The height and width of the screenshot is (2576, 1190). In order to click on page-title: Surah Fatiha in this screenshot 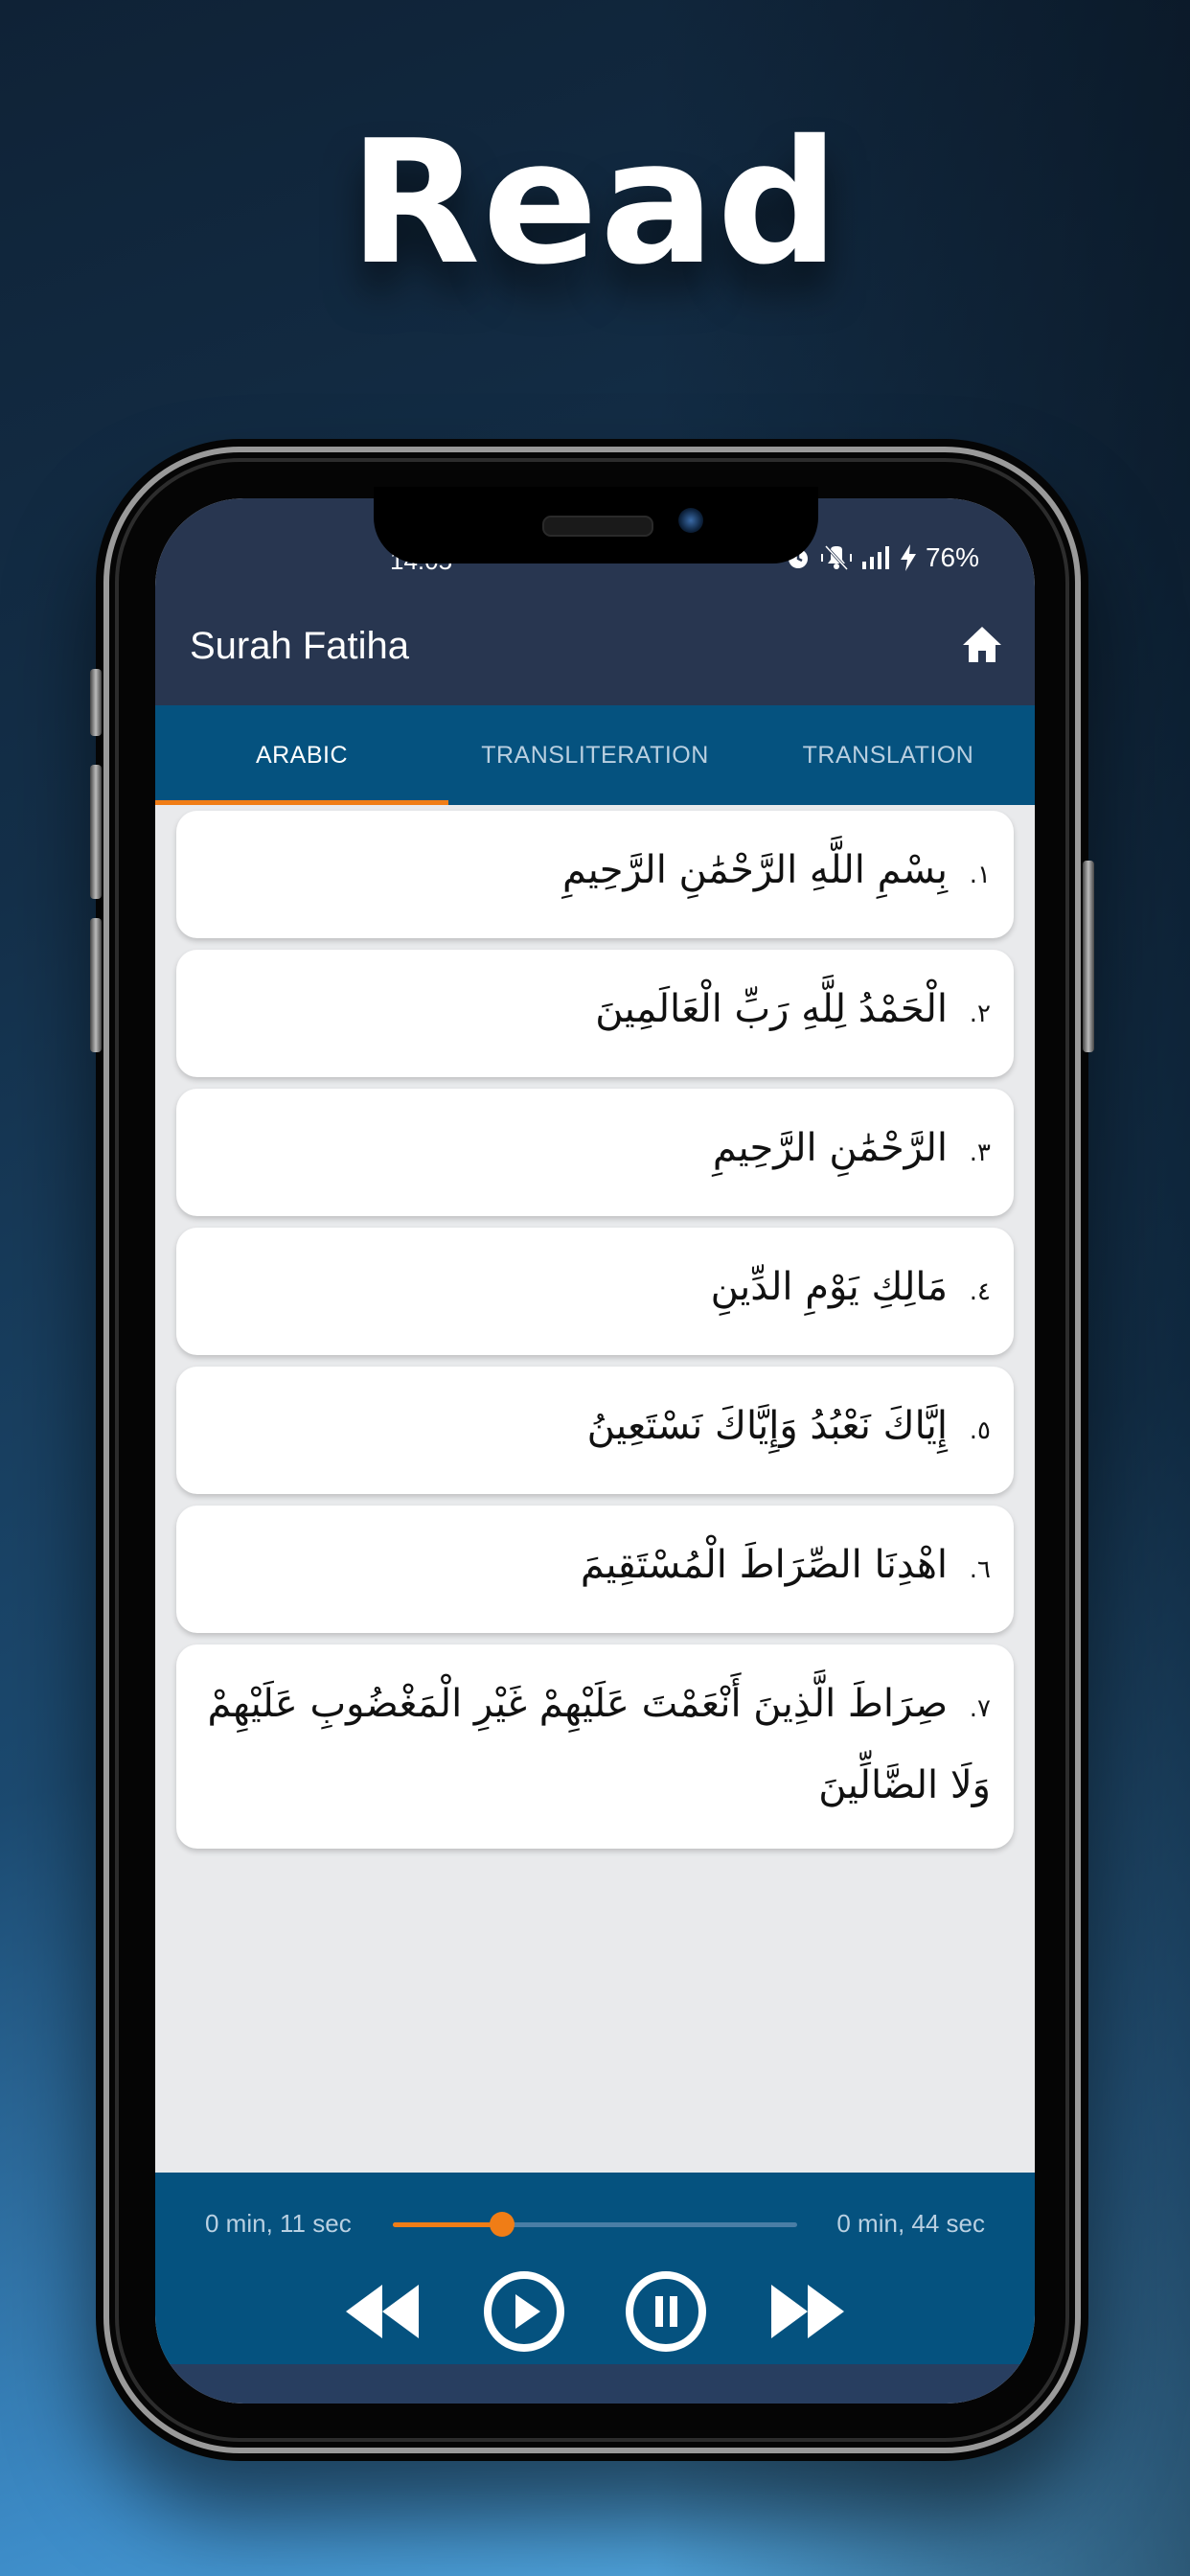, I will do `click(300, 646)`.